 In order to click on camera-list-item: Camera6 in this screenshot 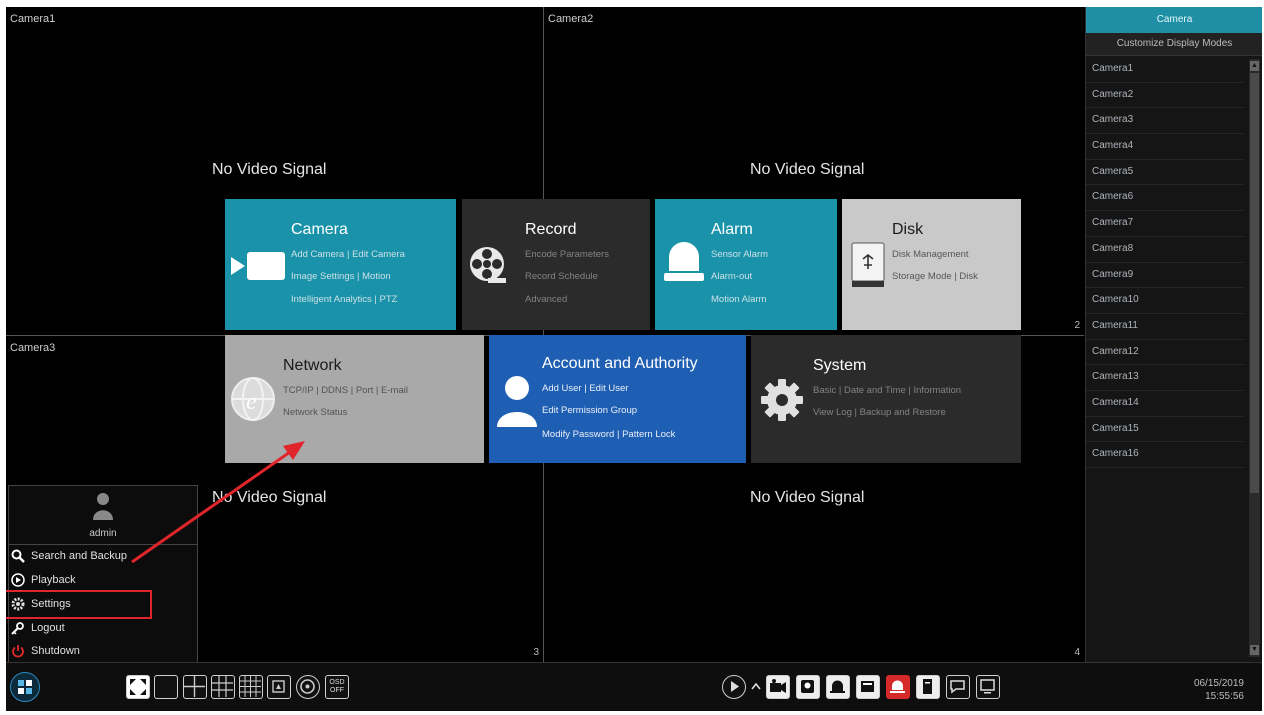, I will do `click(1165, 198)`.